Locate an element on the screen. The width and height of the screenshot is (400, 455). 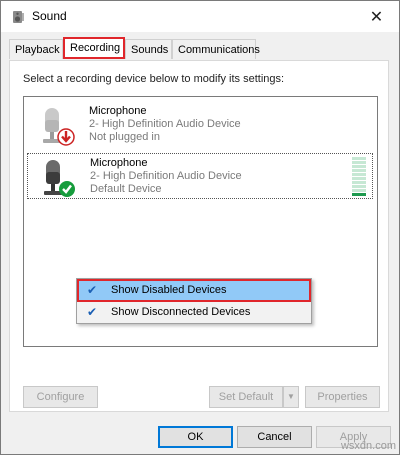
properties-button-label: Properties is located at coordinates (342, 397).